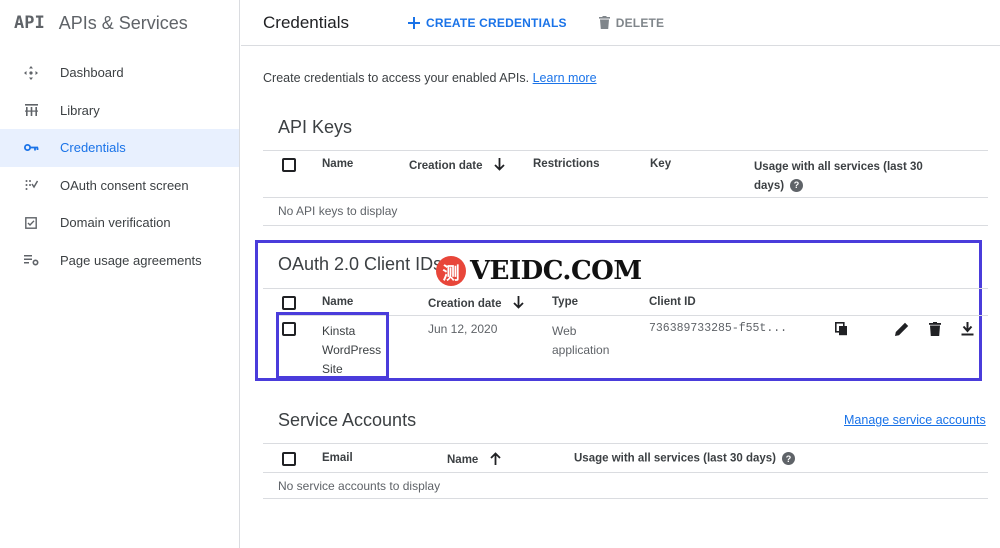 The height and width of the screenshot is (548, 1000). What do you see at coordinates (463, 329) in the screenshot?
I see `oauth-creation-date: Jun 12, 2020` at bounding box center [463, 329].